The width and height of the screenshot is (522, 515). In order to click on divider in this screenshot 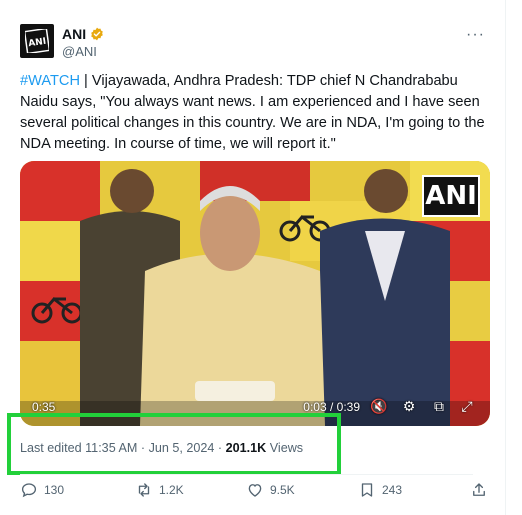, I will do `click(246, 474)`.